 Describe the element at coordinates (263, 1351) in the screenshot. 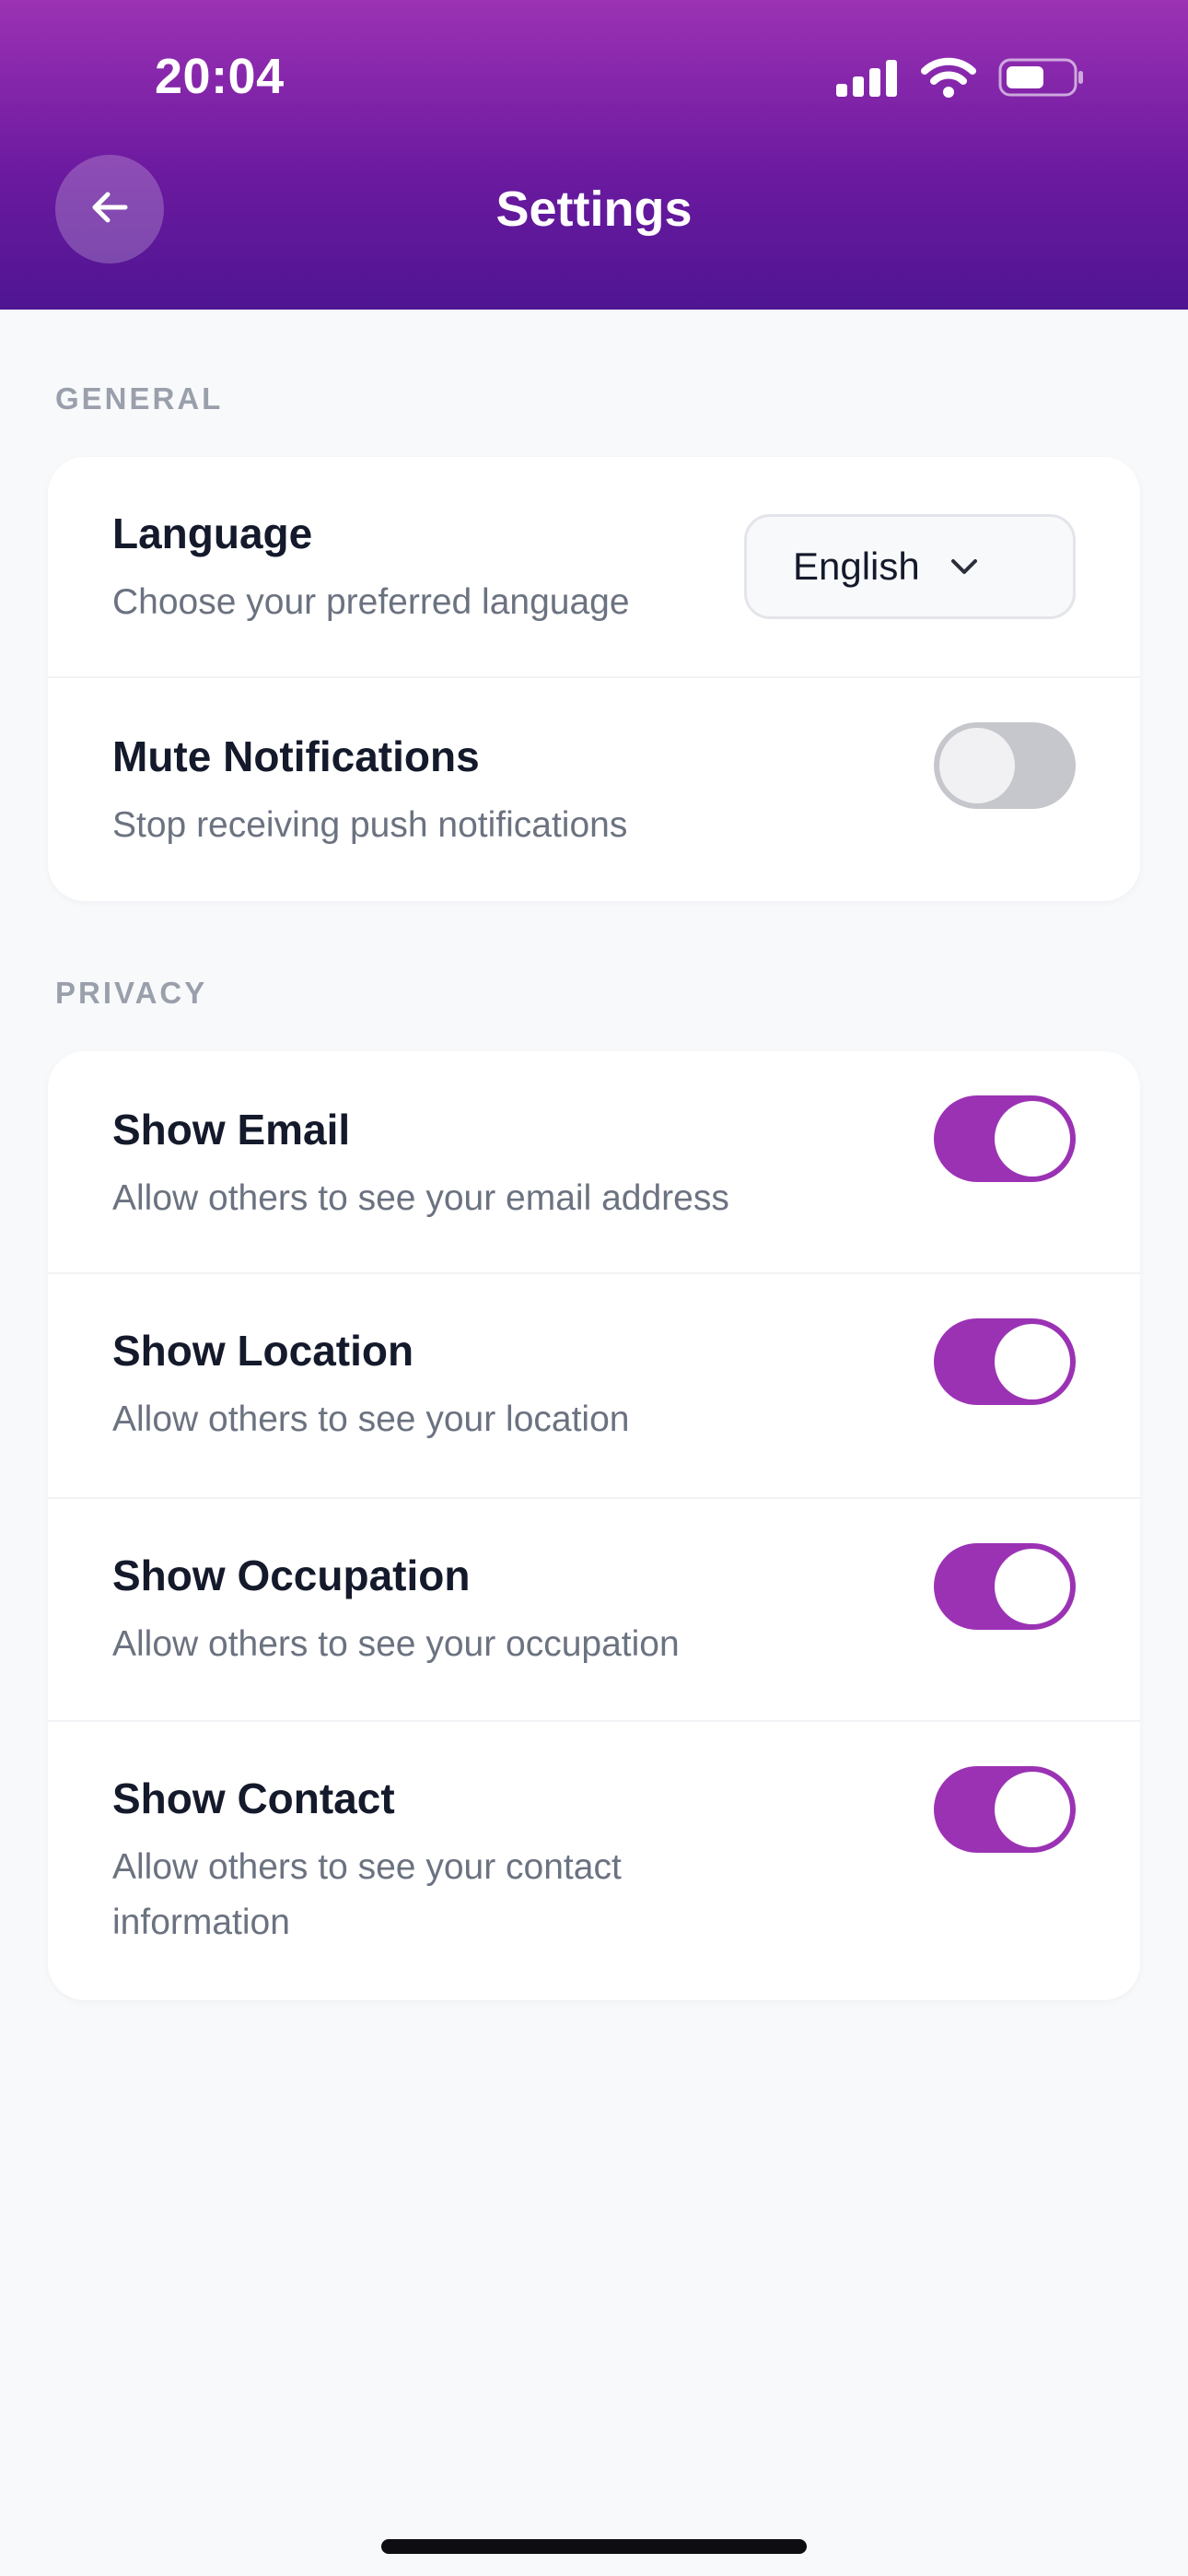

I see `show-location-title: Show Location` at that location.